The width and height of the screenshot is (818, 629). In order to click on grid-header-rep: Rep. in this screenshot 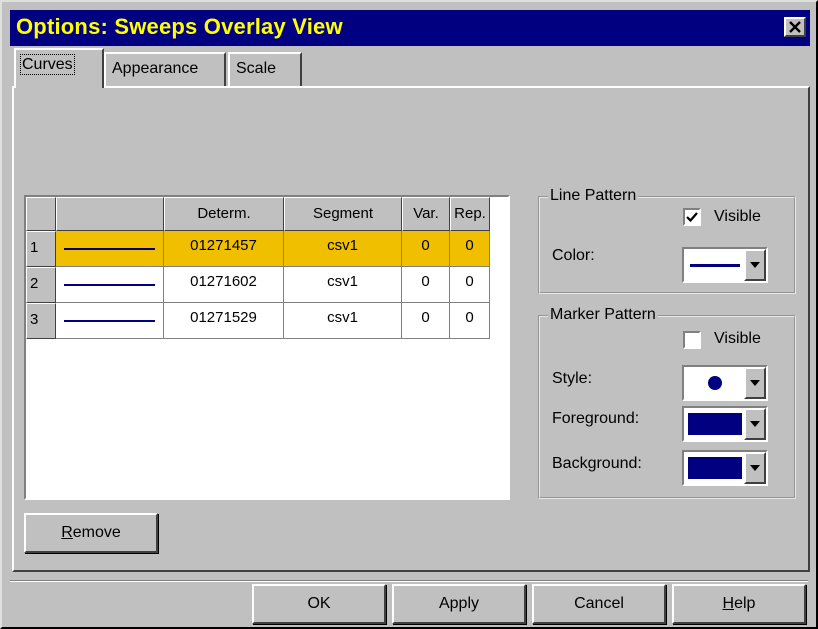, I will do `click(470, 214)`.